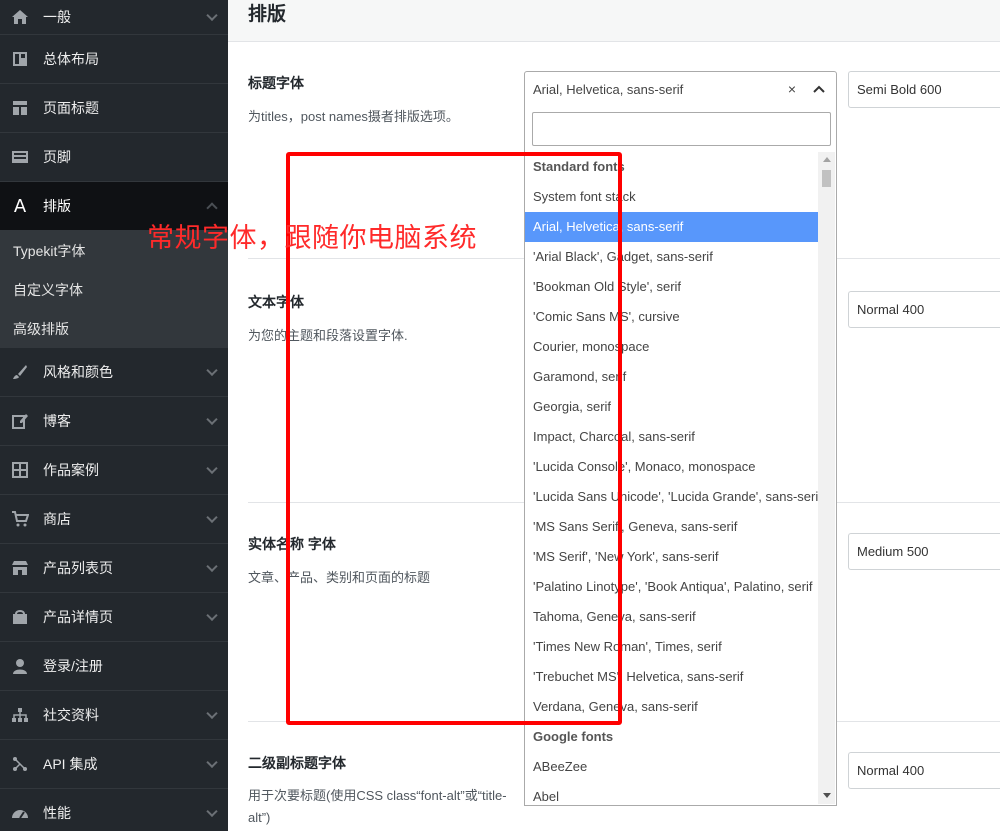  What do you see at coordinates (267, 14) in the screenshot?
I see `page-title: 排版` at bounding box center [267, 14].